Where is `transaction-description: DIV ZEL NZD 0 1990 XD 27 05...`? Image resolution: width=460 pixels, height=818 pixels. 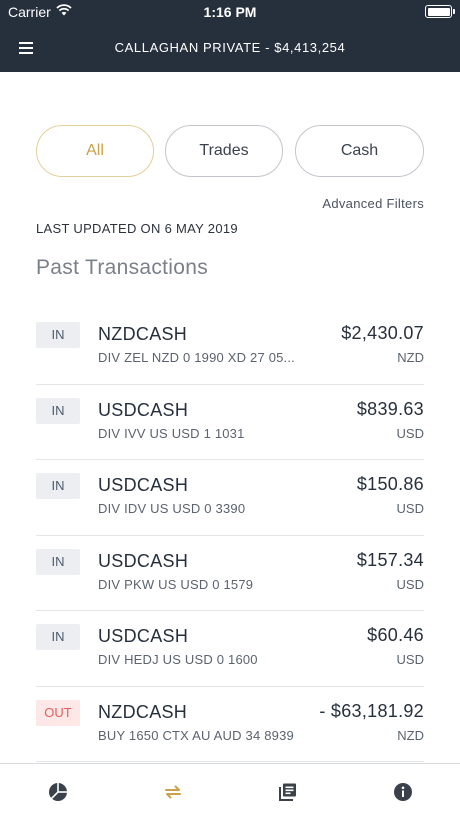 transaction-description: DIV ZEL NZD 0 1990 XD 27 05... is located at coordinates (196, 357).